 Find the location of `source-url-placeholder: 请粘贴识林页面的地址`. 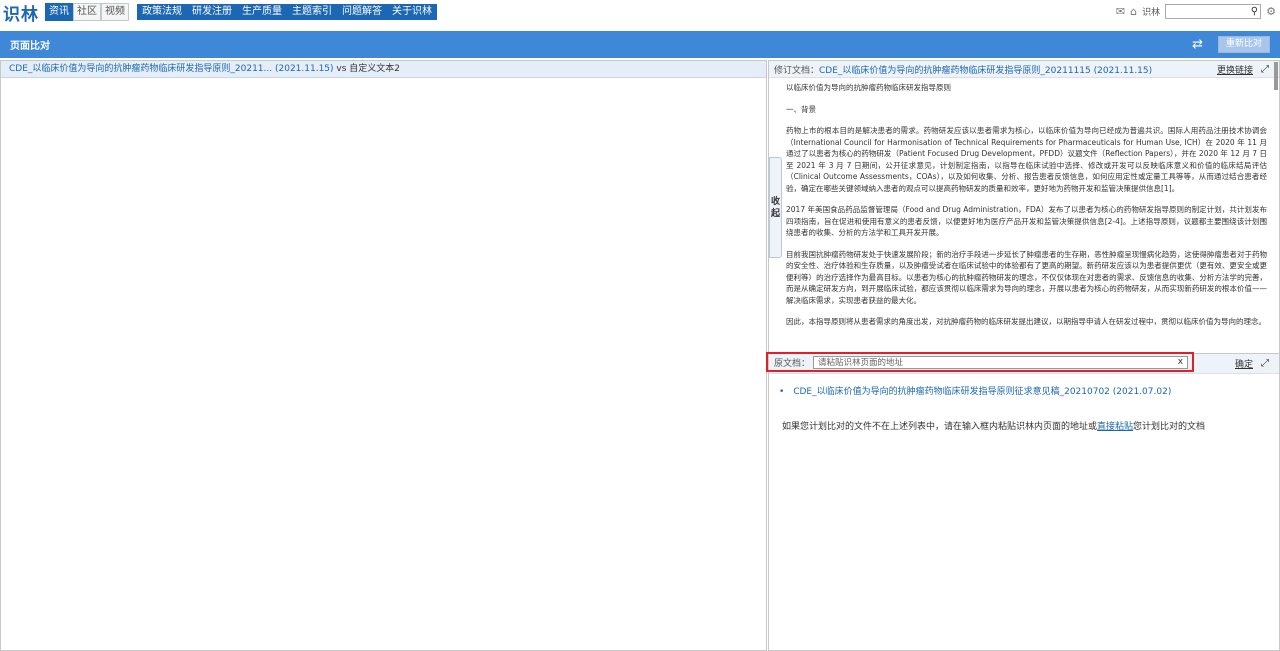

source-url-placeholder: 请粘贴识林页面的地址 is located at coordinates (861, 363).